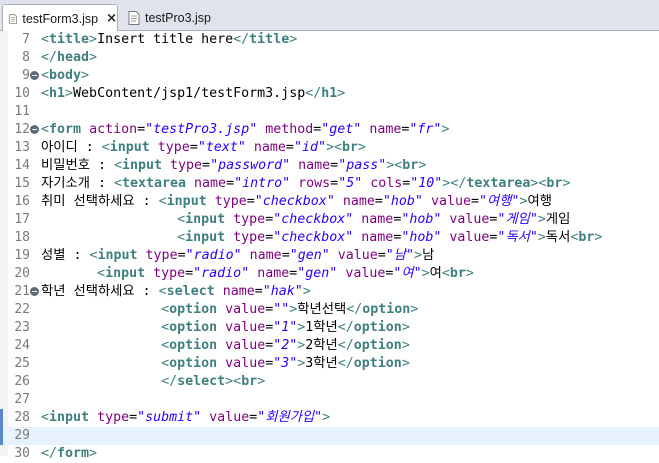  Describe the element at coordinates (22, 453) in the screenshot. I see `line-number: 30` at that location.